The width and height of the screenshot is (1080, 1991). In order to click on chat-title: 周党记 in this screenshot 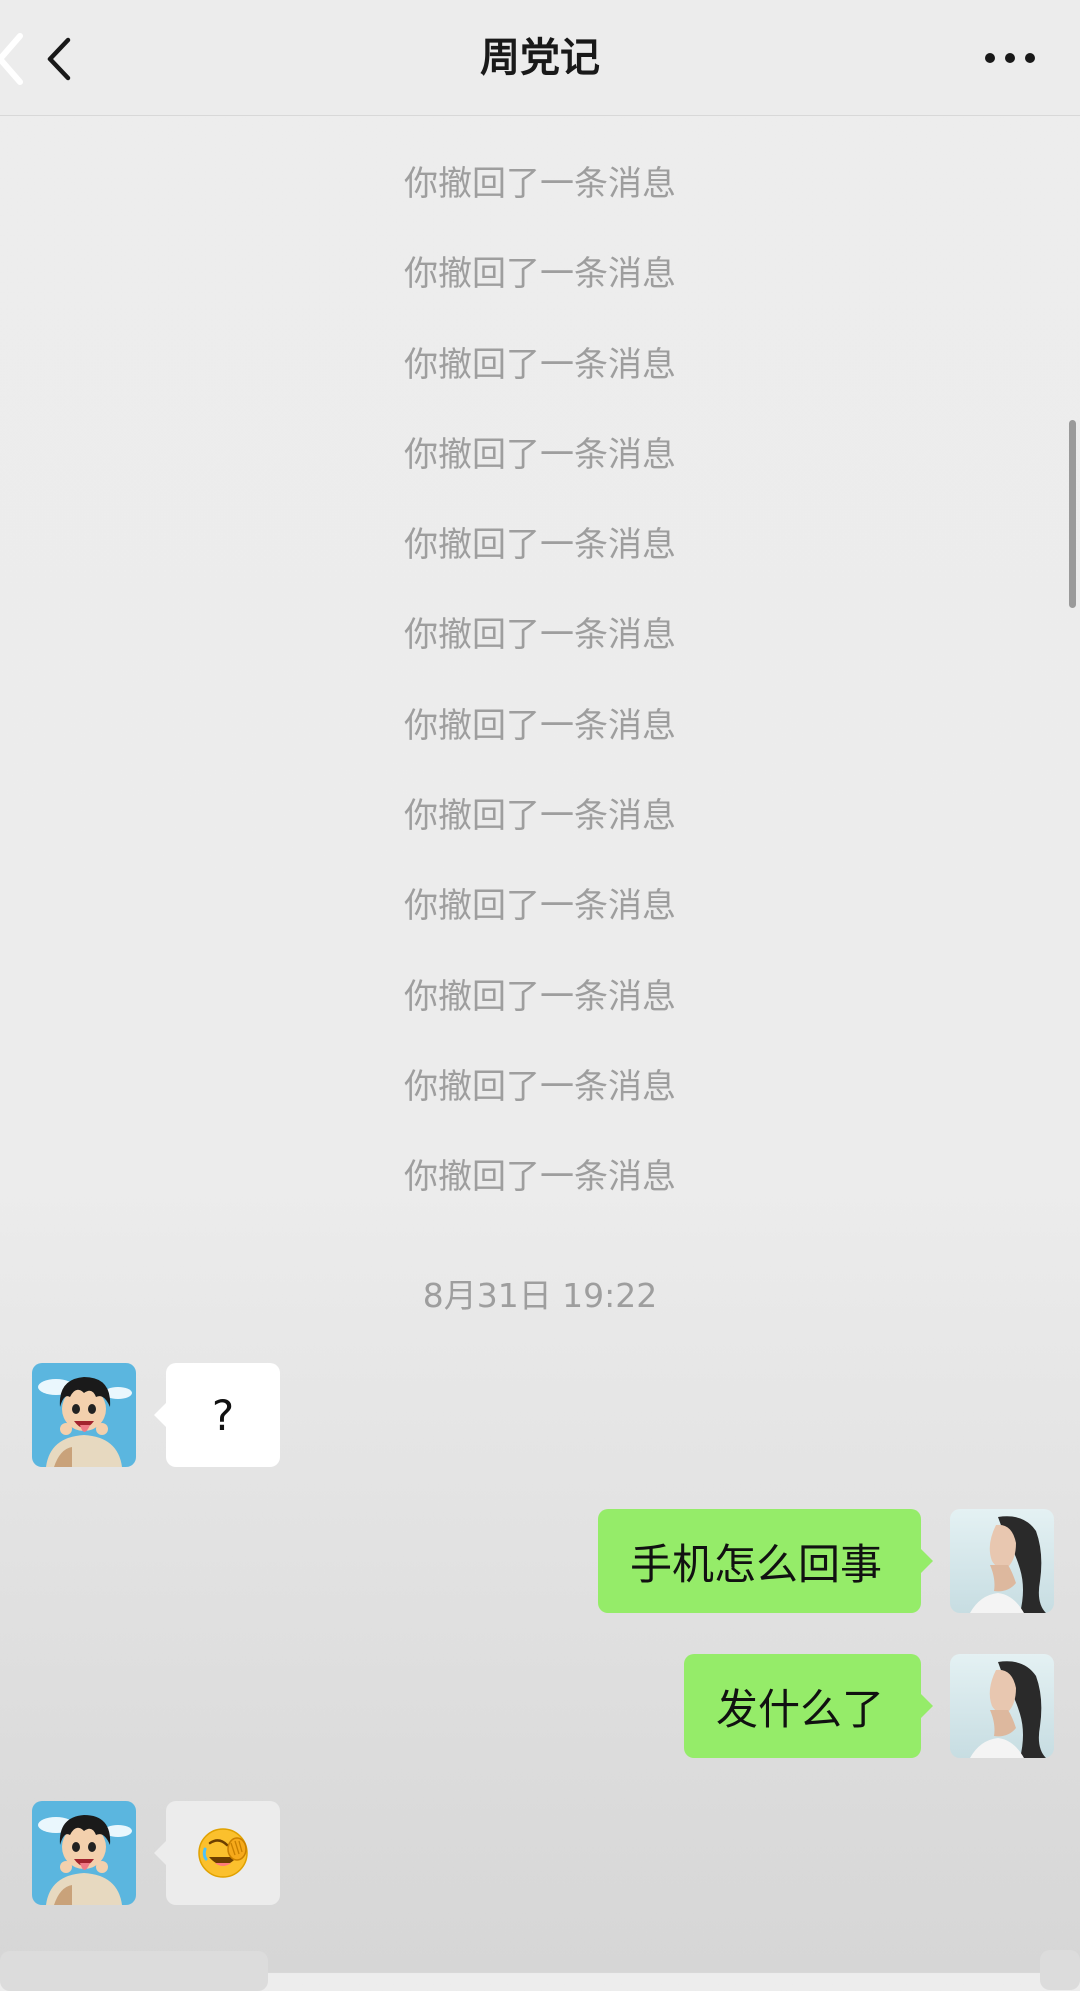, I will do `click(540, 58)`.